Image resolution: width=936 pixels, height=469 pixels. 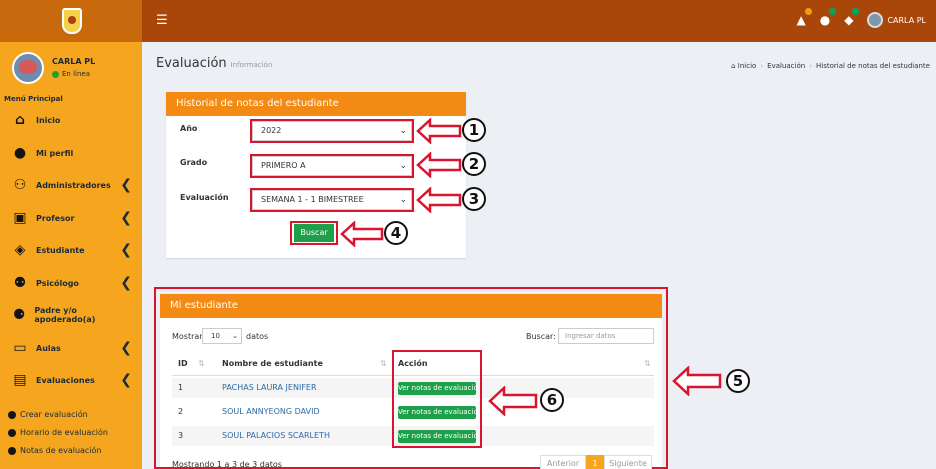 I want to click on show-suffix: datos, so click(x=257, y=336).